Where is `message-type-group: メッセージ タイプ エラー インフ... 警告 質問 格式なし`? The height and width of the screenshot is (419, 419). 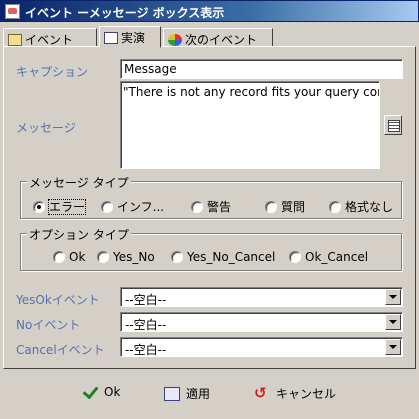
message-type-group: メッセージ タイプ エラー インフ... 警告 質問 格式なし is located at coordinates (211, 196).